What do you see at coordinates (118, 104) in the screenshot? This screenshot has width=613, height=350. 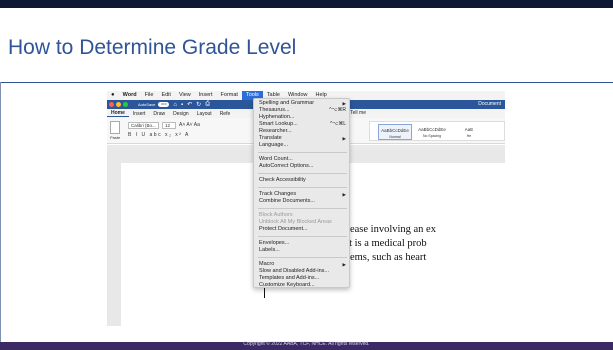 I see `minimize-window-icon` at bounding box center [118, 104].